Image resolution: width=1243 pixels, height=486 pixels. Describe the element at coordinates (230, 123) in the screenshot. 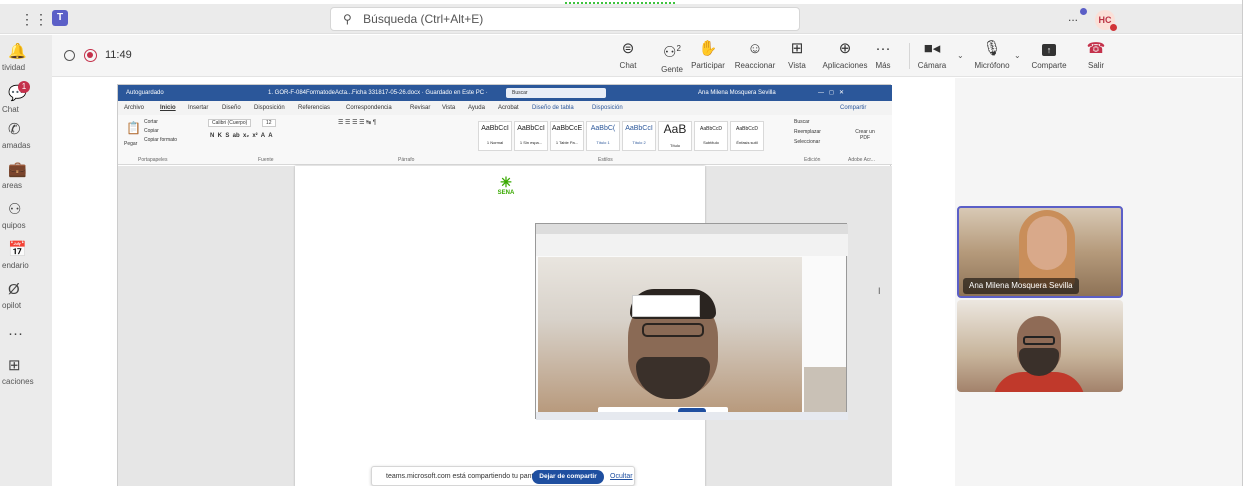

I see `font-name-select: Calibri (Cuerpo)` at that location.